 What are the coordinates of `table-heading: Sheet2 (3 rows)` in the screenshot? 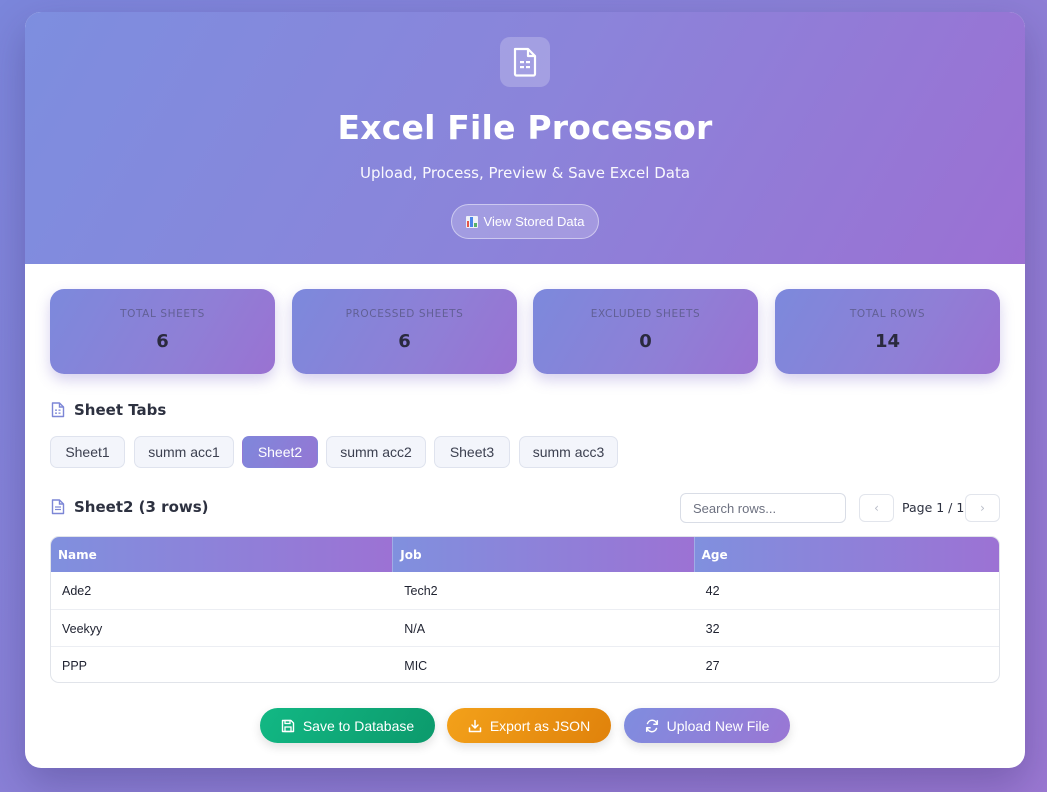 It's located at (130, 507).